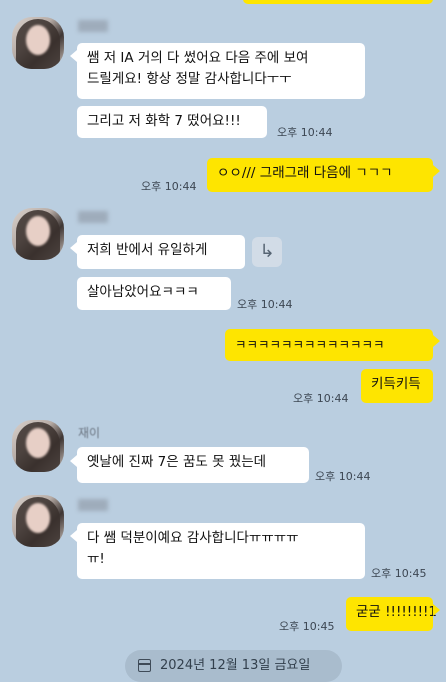 This screenshot has width=446, height=682. Describe the element at coordinates (338, 2) in the screenshot. I see `message-bubble-partial` at that location.